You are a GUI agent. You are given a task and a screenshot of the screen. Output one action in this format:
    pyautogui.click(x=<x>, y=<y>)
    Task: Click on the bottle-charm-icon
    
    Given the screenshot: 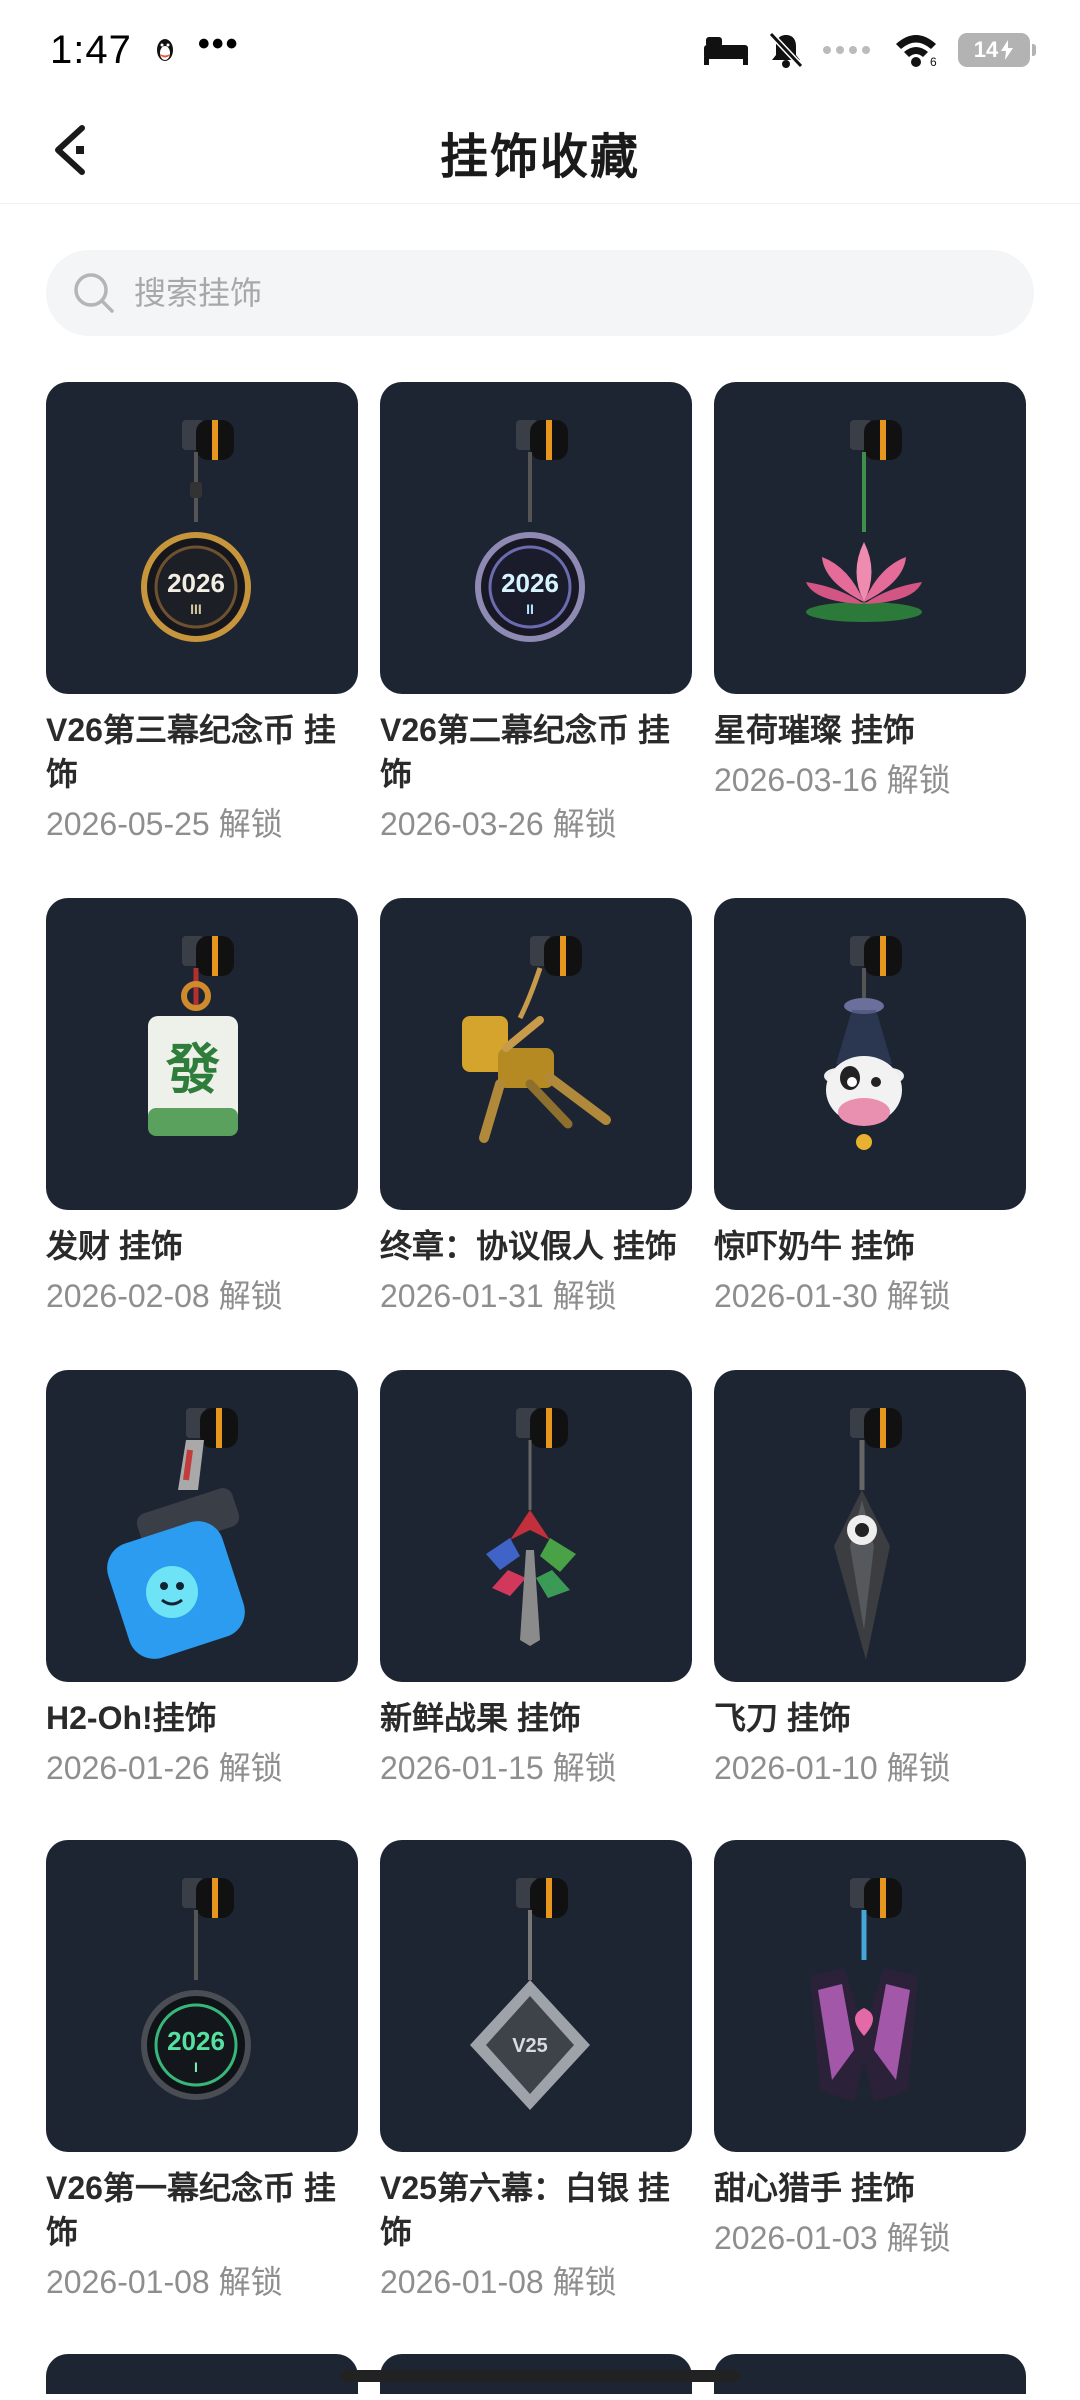 What is the action you would take?
    pyautogui.click(x=176, y=1533)
    